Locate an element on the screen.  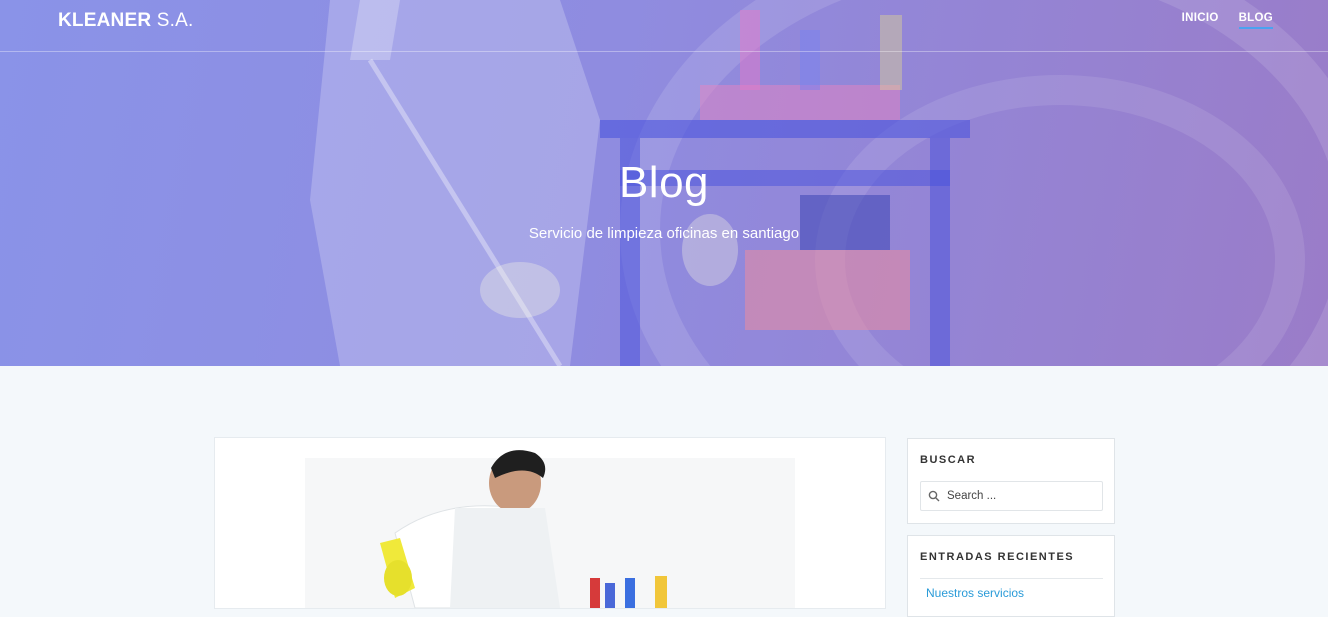
site-logo: KLEANER S.A. is located at coordinates (125, 21).